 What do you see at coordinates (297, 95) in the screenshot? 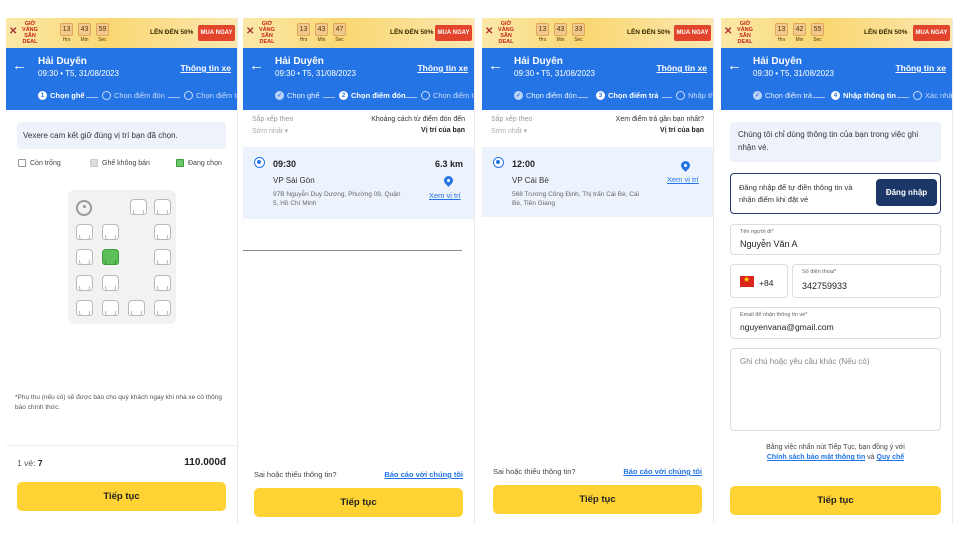
I see `step-choose-seat: ✓ Chọn ghế` at bounding box center [297, 95].